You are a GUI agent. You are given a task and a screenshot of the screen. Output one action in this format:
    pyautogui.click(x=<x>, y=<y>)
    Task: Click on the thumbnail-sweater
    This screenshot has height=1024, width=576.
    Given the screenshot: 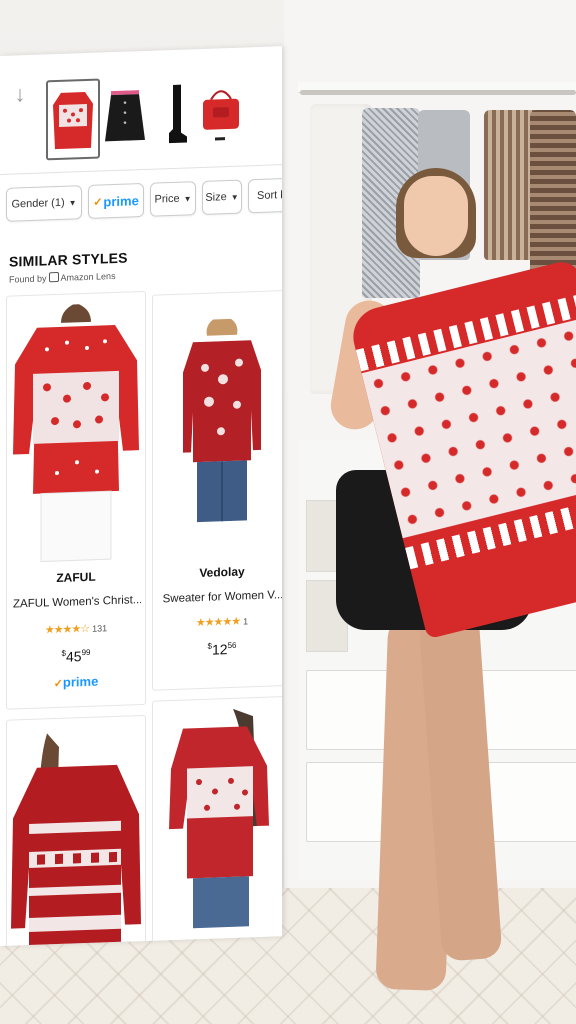 What is the action you would take?
    pyautogui.click(x=73, y=119)
    